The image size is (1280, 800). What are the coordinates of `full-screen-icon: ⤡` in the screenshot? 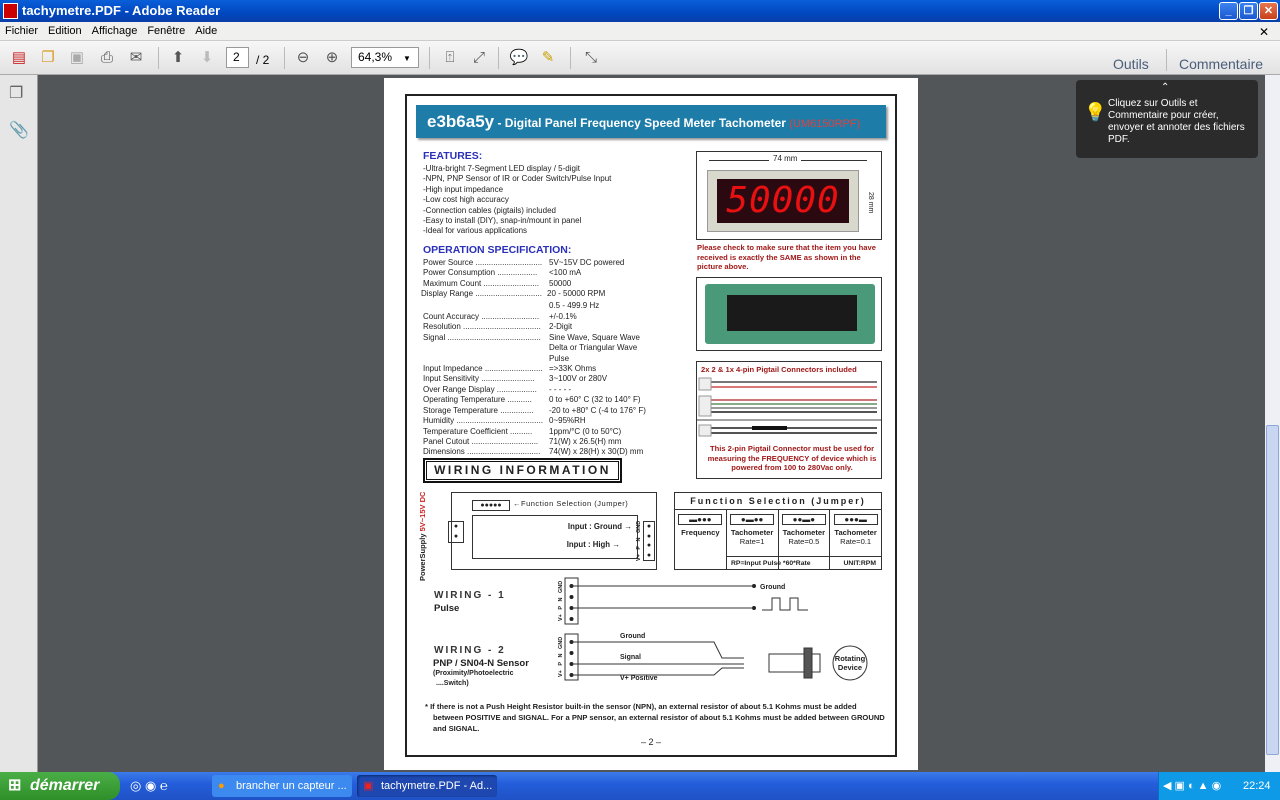 It's located at (591, 58).